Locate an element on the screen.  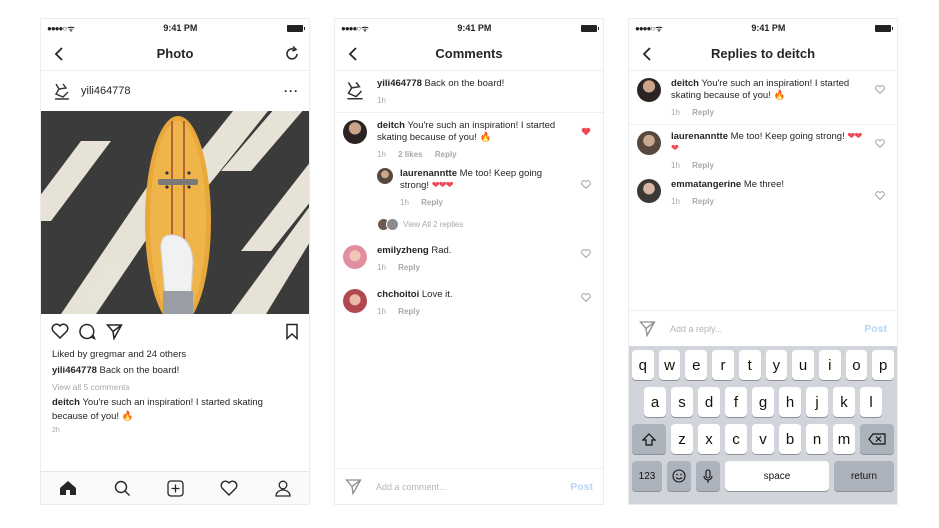
comment-username: emilyzheng is located at coordinates (403, 250).